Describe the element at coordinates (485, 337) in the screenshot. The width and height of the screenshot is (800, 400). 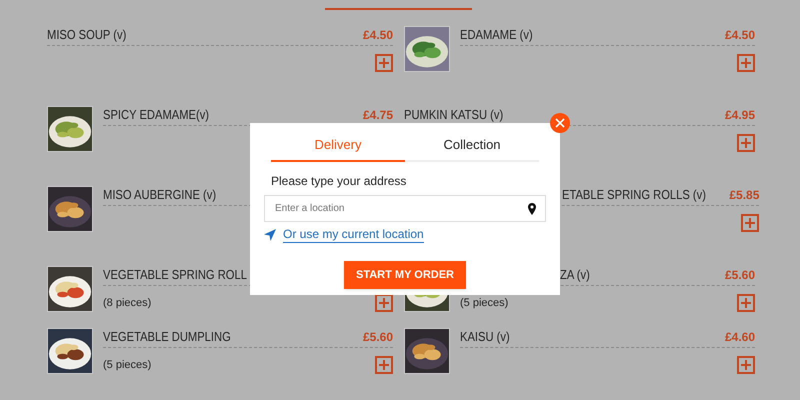
I see `item-name: KAISU (v)` at that location.